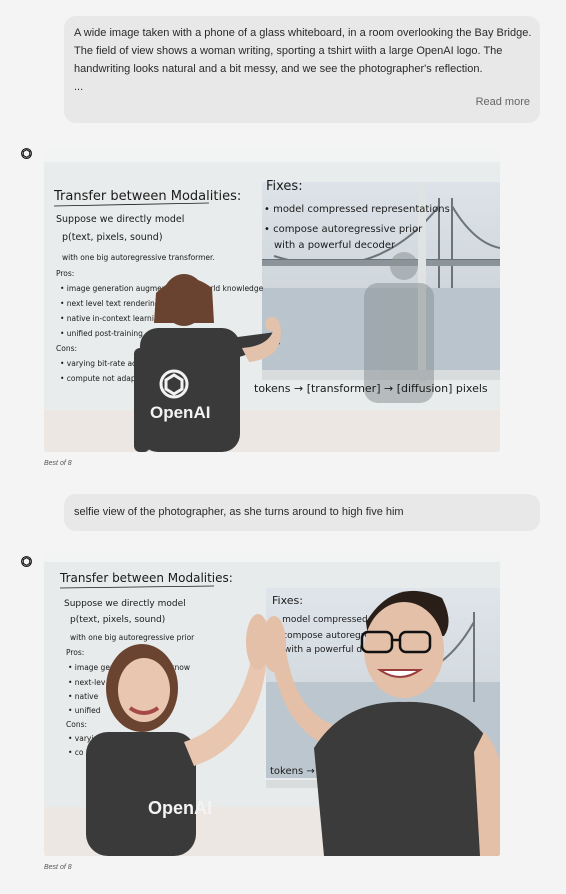 The image size is (566, 894). What do you see at coordinates (110, 303) in the screenshot?
I see `whiteboard-line: • next level text rendering` at bounding box center [110, 303].